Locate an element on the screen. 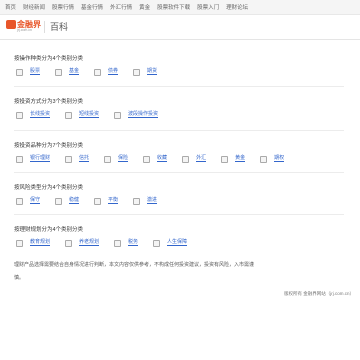  option-item: 银行理财 is located at coordinates (33, 159).